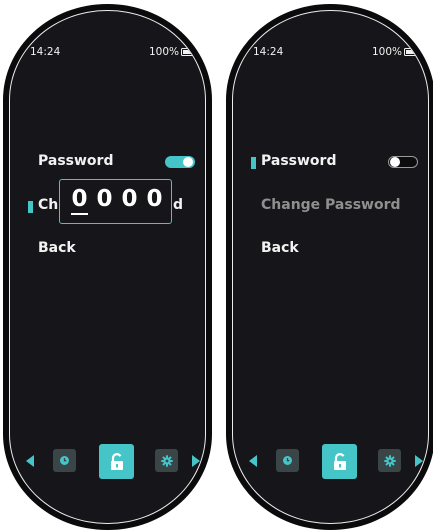  What do you see at coordinates (178, 205) in the screenshot?
I see `menu-item-change-password-partial-right: d` at bounding box center [178, 205].